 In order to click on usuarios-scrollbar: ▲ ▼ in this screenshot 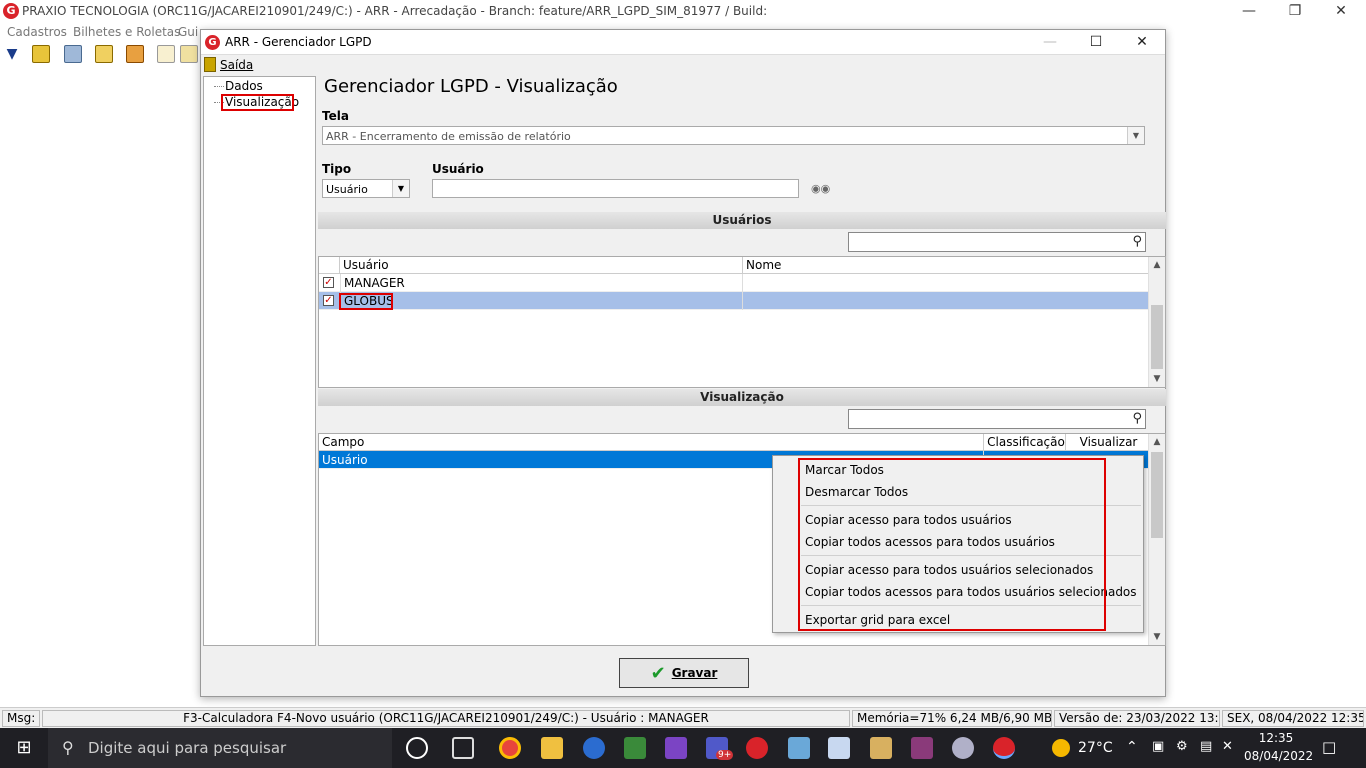, I will do `click(1156, 322)`.